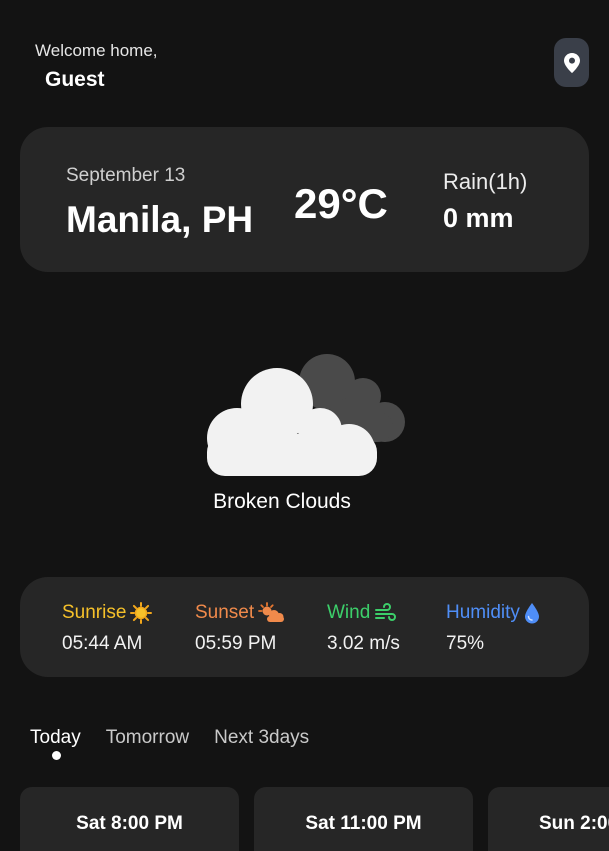 This screenshot has width=609, height=851. I want to click on forecast-time: Sat 8:00 PM, so click(129, 823).